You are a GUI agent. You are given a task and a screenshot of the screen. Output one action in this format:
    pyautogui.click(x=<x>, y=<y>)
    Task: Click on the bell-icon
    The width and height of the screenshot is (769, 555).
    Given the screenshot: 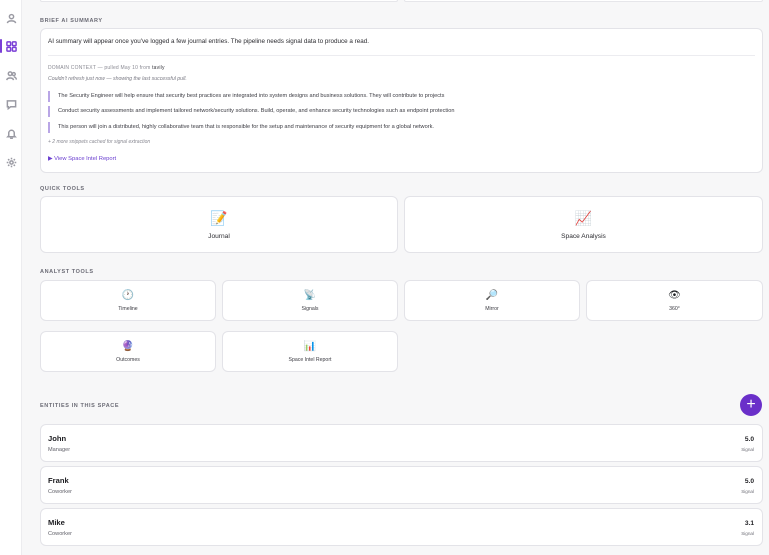 What is the action you would take?
    pyautogui.click(x=11, y=133)
    